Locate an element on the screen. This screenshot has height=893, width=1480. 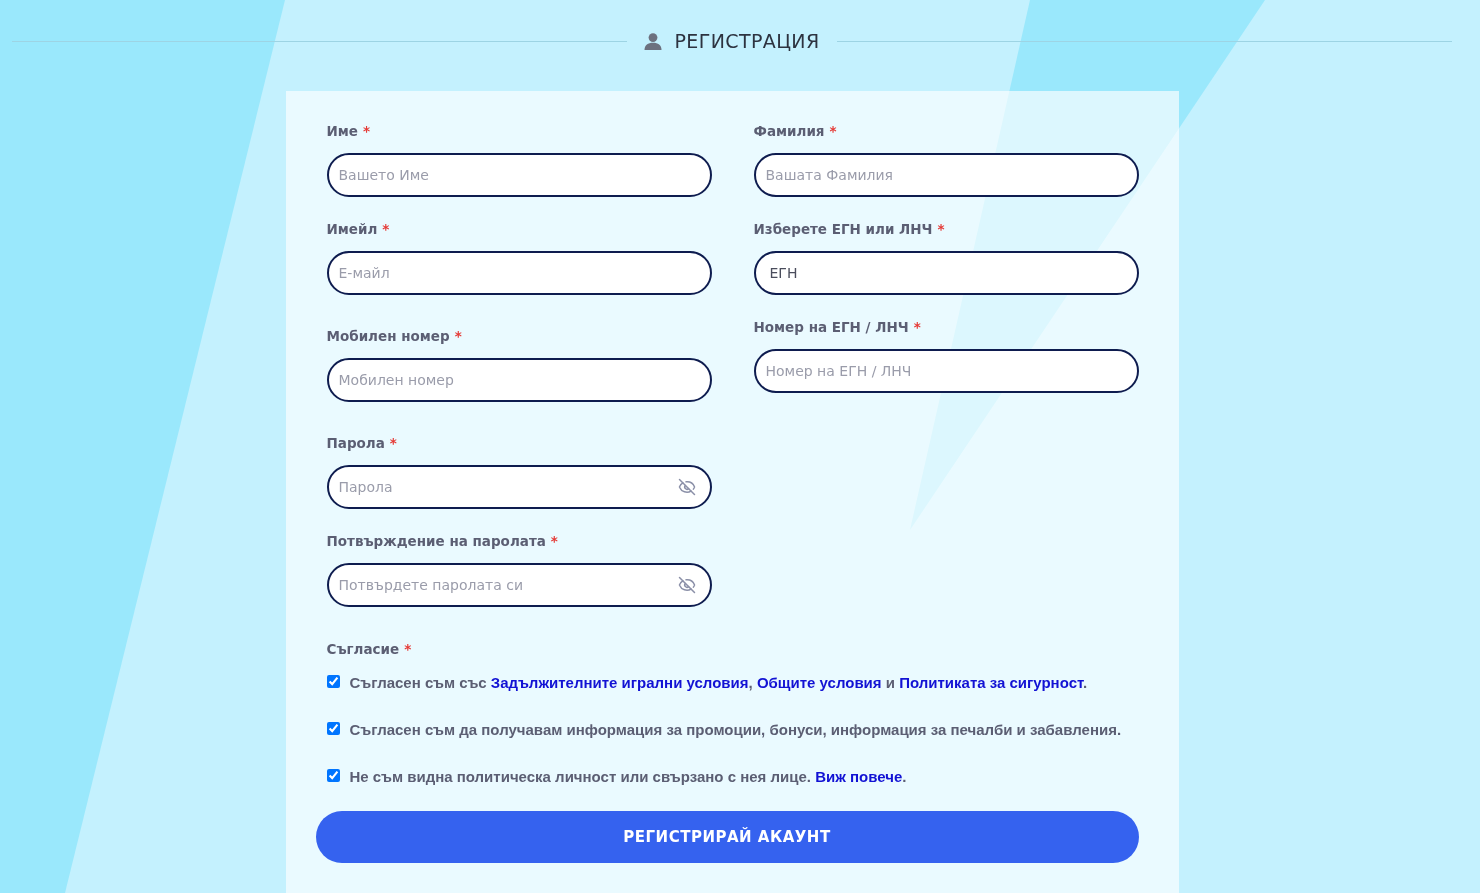
consent-text: Съгласен съм със Задължителните игрални условия, Общите условия и Политиката за сигурност. is located at coordinates (718, 683).